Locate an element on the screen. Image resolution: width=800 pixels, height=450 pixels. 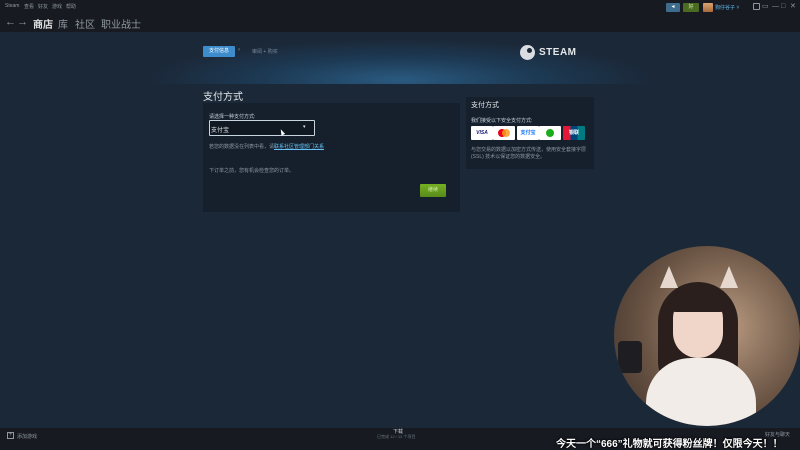
add-game-icon: + is located at coordinates (10, 435).